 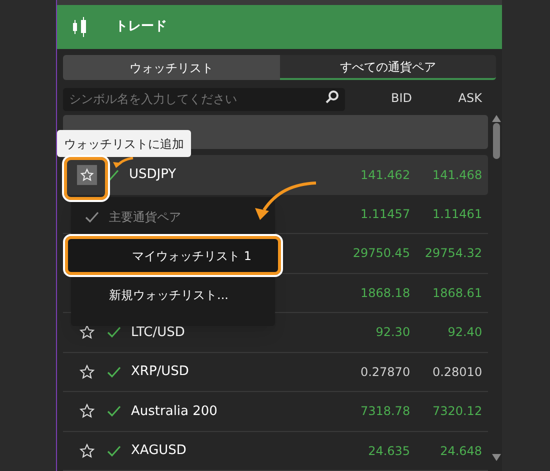 I want to click on instrument-row: Australia 200 7318.78 7320.12, so click(x=275, y=412).